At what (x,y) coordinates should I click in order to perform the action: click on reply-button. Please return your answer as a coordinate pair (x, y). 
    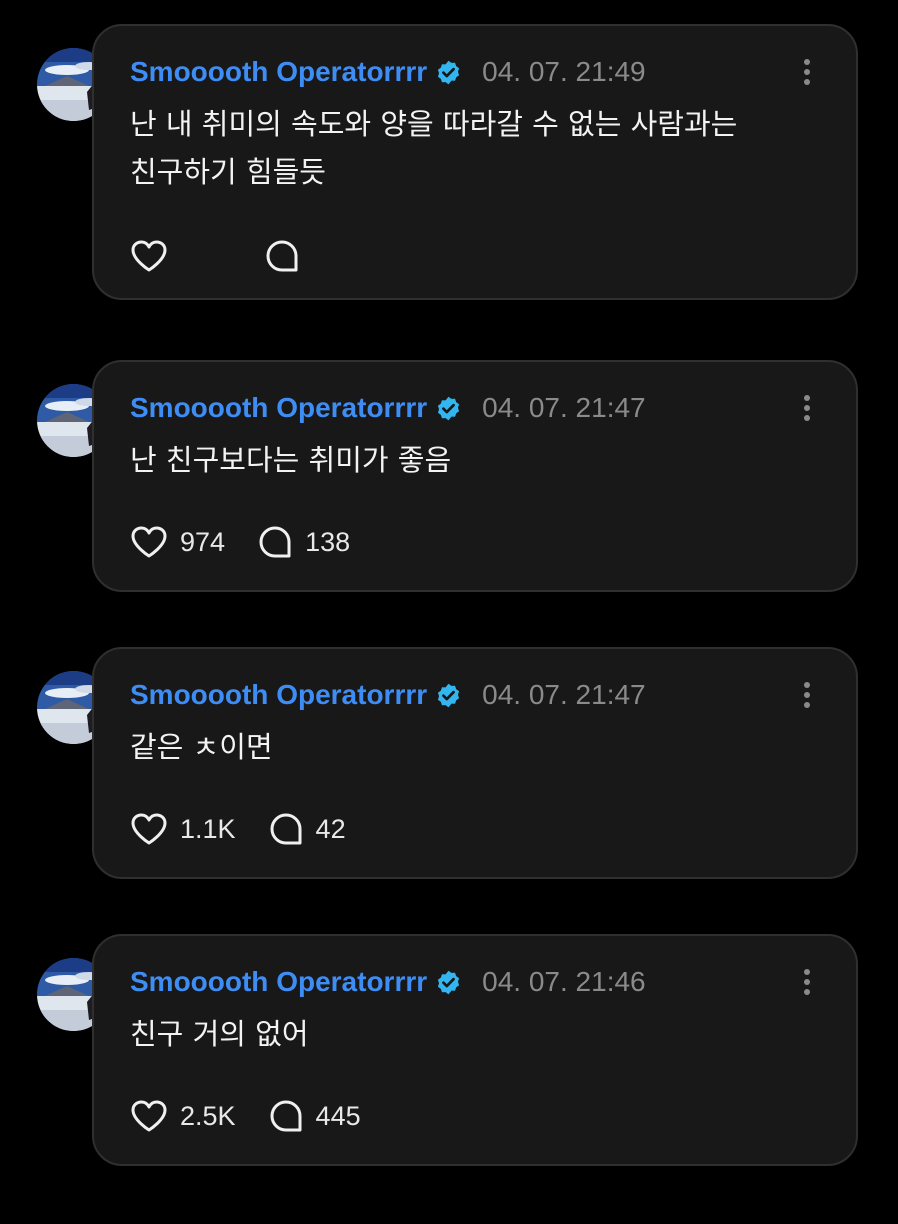
    Looking at the image, I should click on (282, 256).